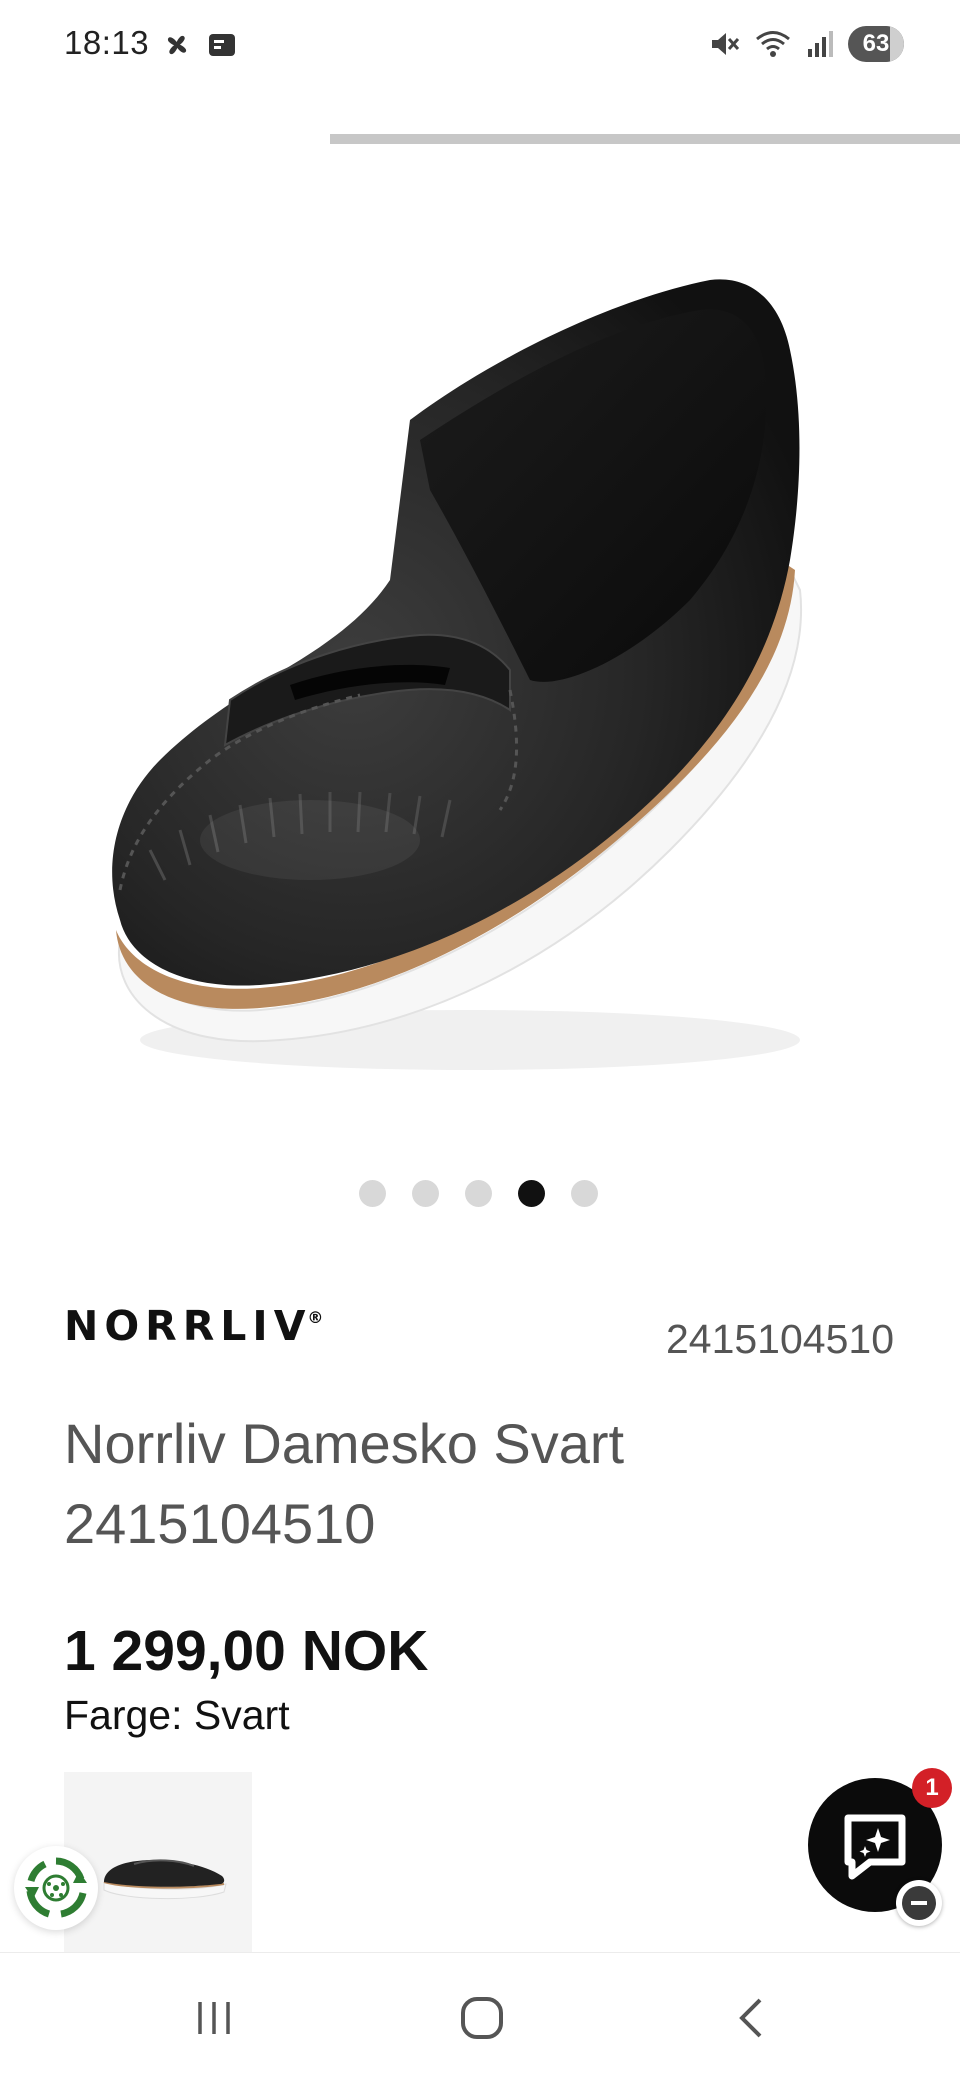 Image resolution: width=960 pixels, height=2081 pixels. Describe the element at coordinates (188, 1326) in the screenshot. I see `brand-name: NORRLIV` at that location.